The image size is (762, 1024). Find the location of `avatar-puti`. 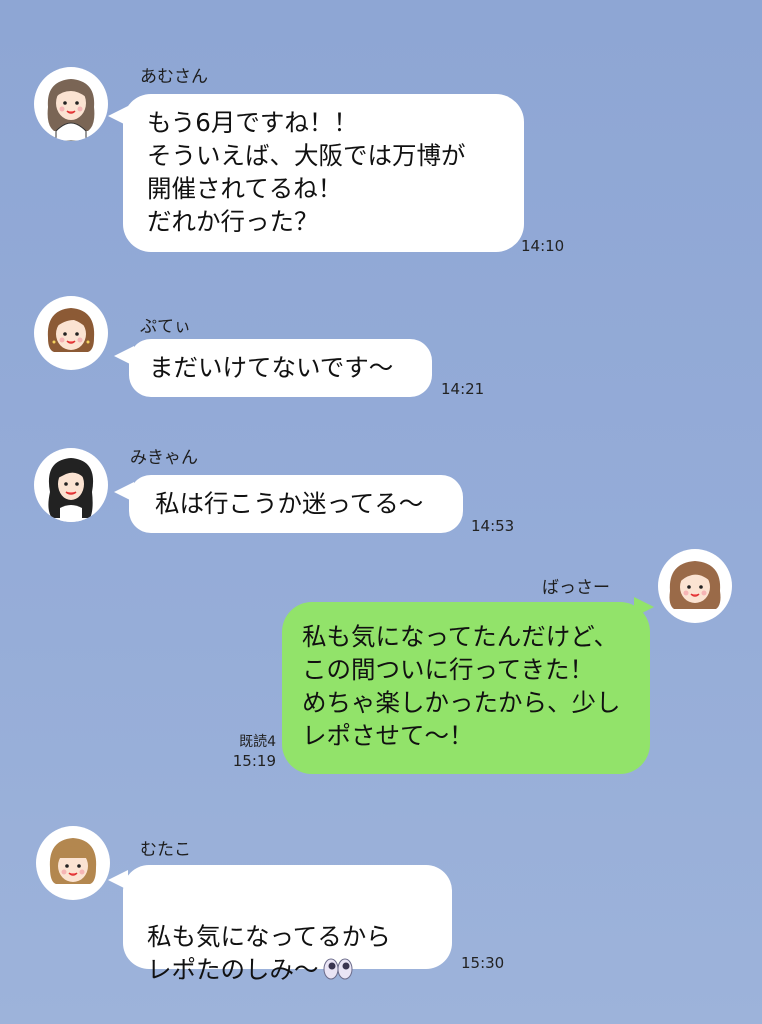

avatar-puti is located at coordinates (71, 333).